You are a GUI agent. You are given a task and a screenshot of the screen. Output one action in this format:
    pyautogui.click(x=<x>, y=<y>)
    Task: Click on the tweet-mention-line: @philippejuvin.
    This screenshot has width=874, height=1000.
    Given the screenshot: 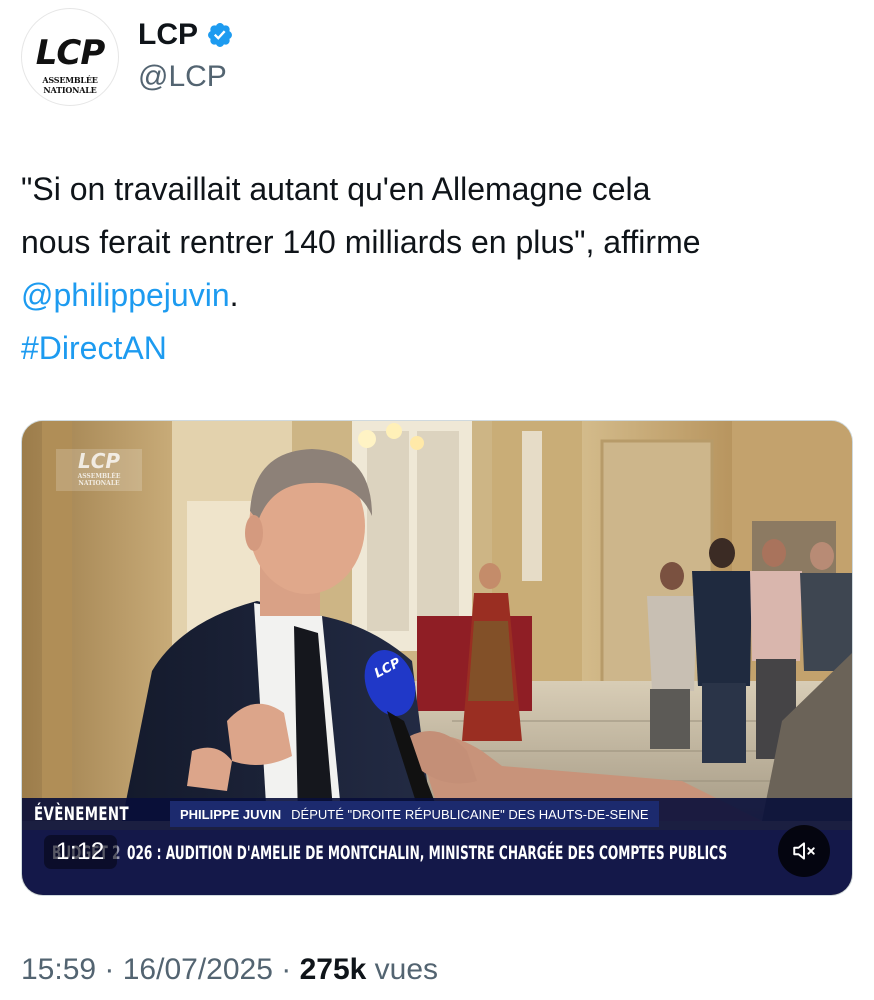 What is the action you would take?
    pyautogui.click(x=436, y=295)
    